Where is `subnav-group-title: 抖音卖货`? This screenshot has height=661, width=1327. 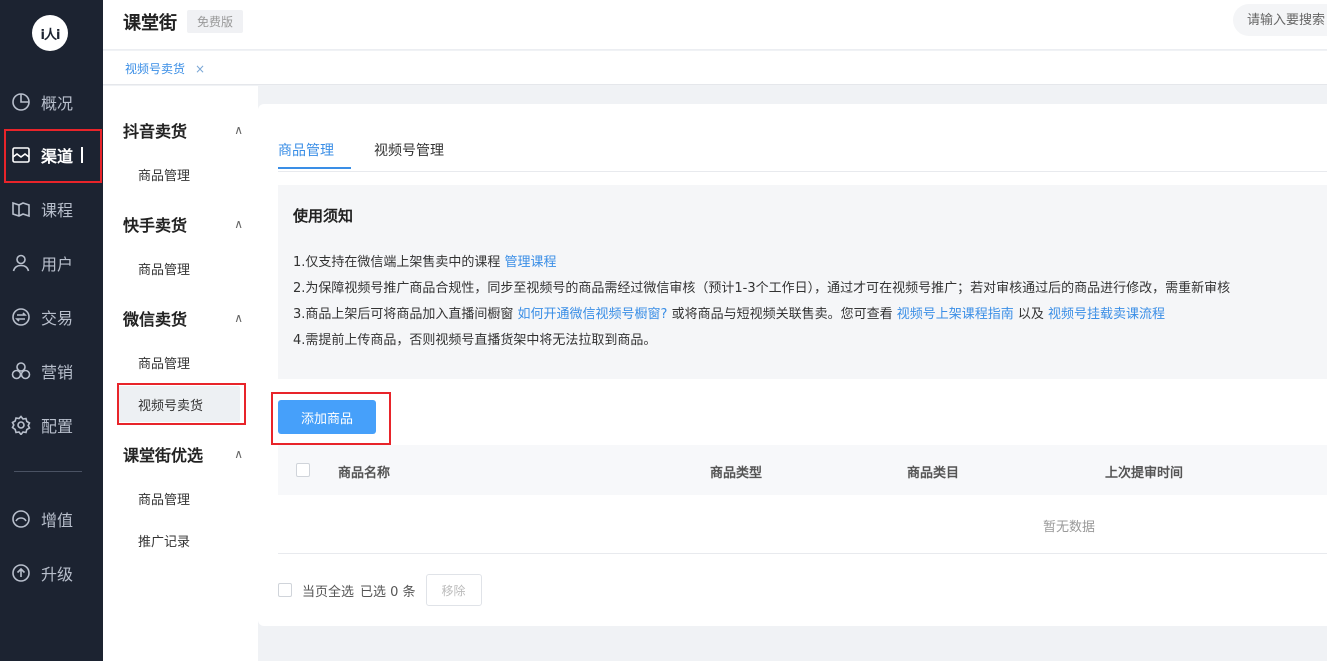
subnav-group-title: 抖音卖货 is located at coordinates (155, 131).